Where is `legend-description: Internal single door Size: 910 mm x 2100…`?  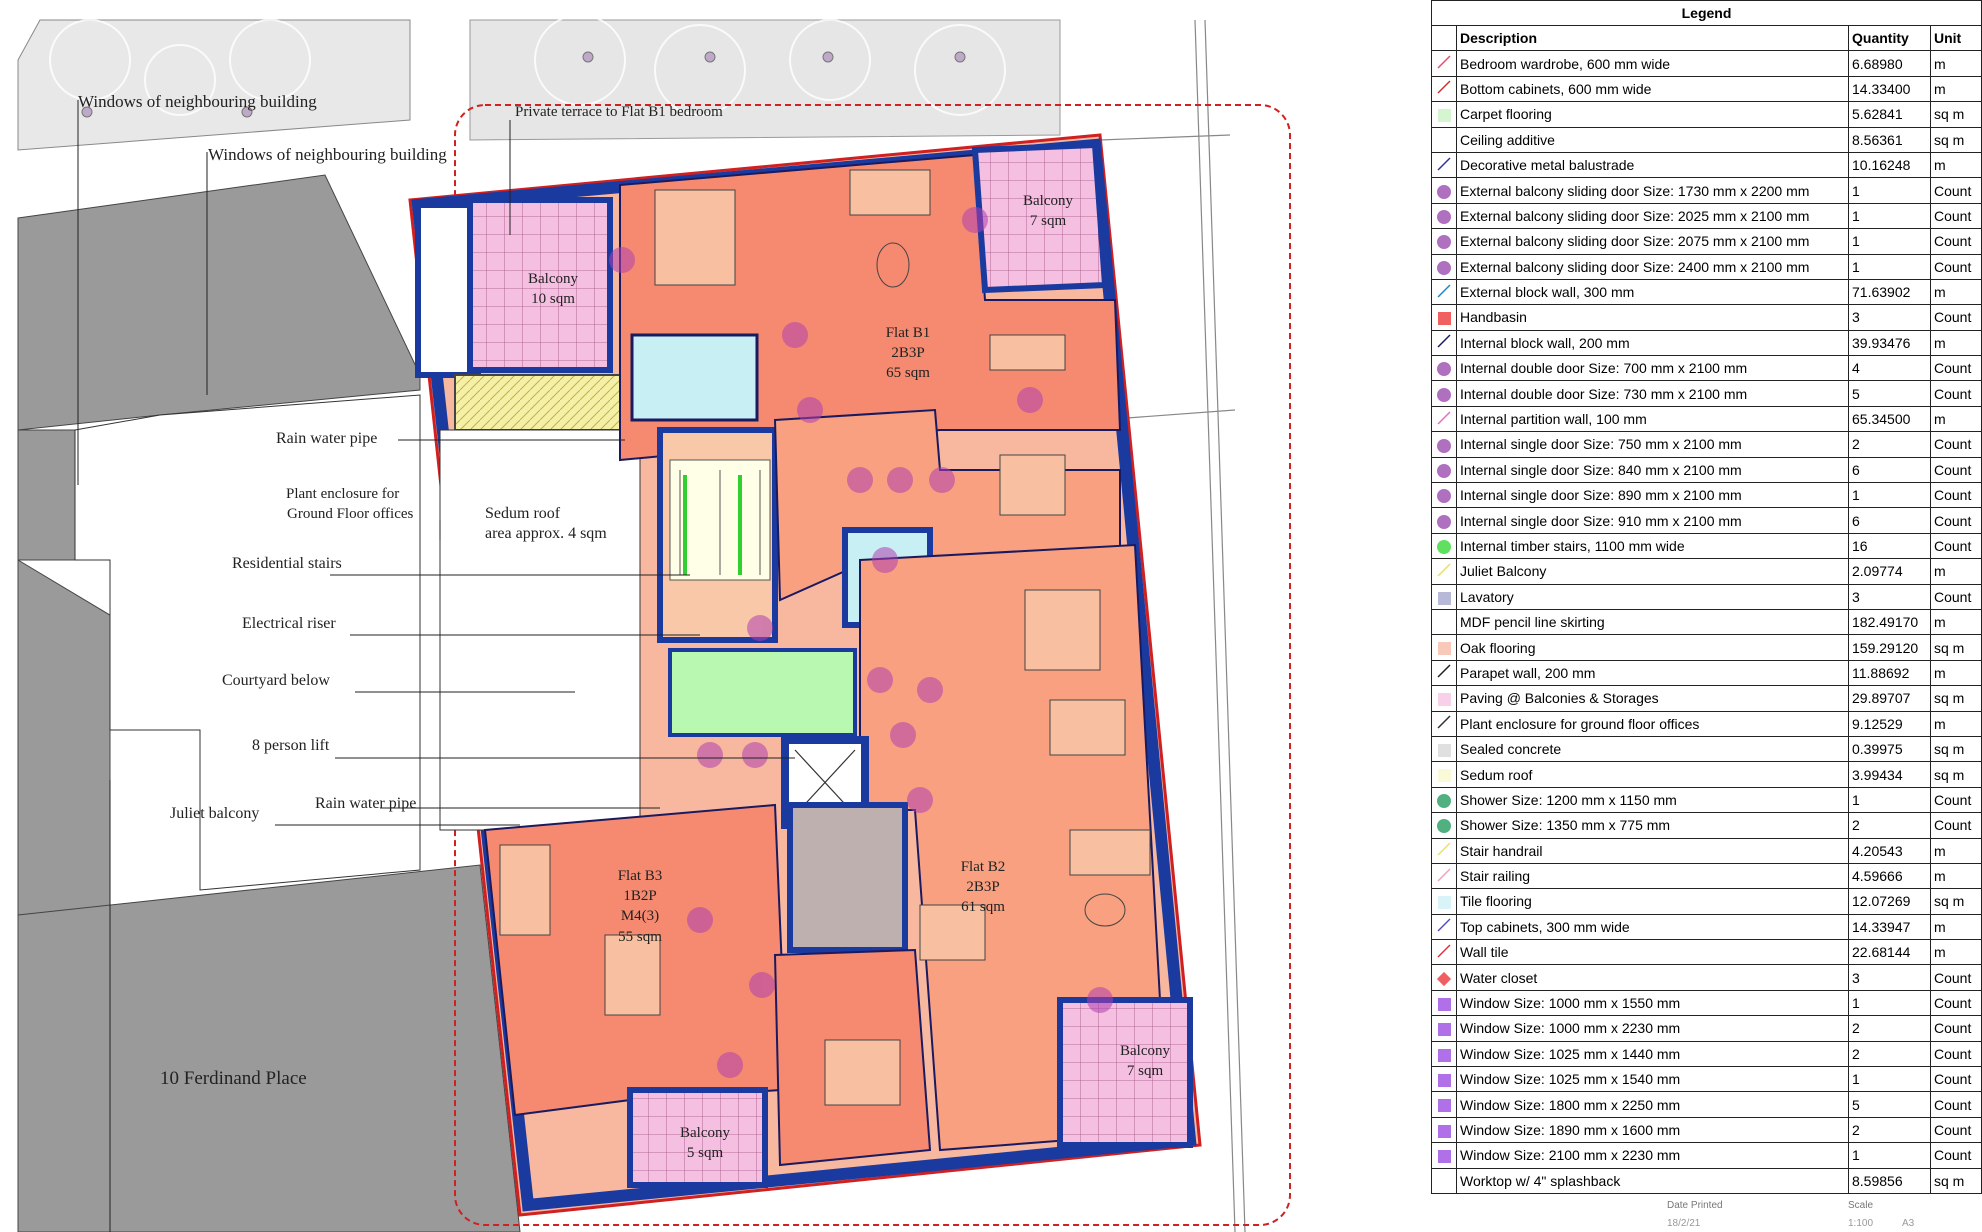 legend-description: Internal single door Size: 910 mm x 2100… is located at coordinates (1652, 520).